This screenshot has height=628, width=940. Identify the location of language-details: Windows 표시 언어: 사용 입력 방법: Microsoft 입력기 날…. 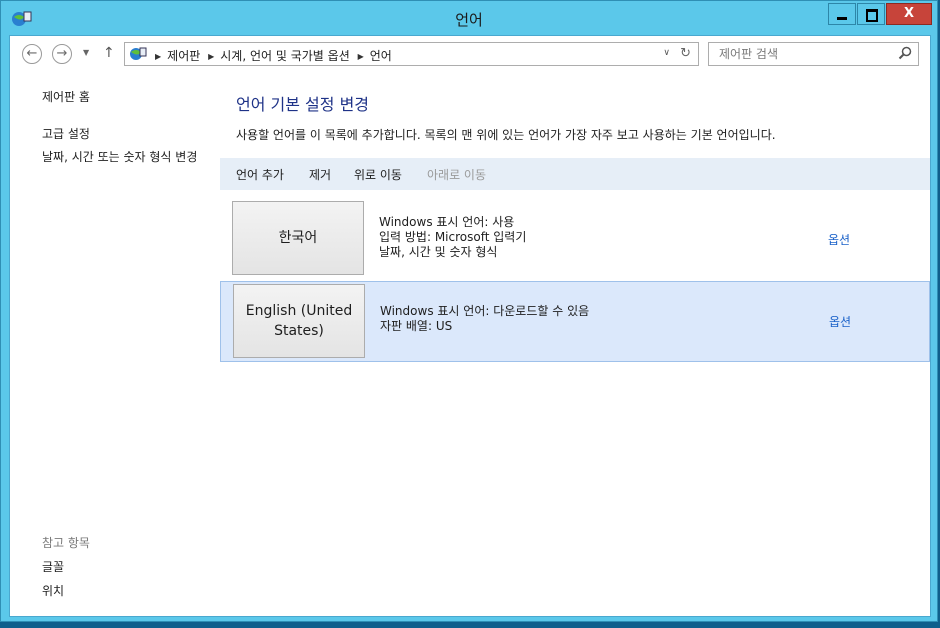
(452, 237).